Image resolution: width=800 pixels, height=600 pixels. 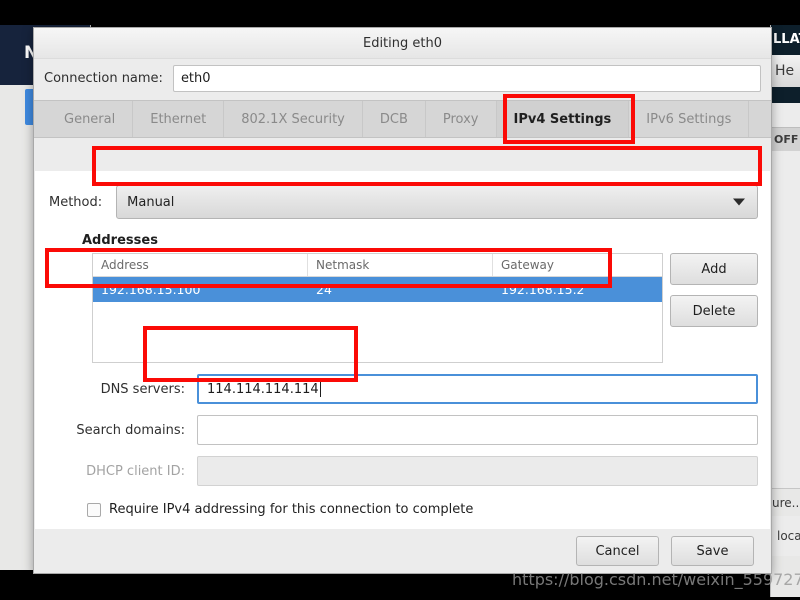 I want to click on tab-ethernet: Ethernet, so click(x=179, y=119).